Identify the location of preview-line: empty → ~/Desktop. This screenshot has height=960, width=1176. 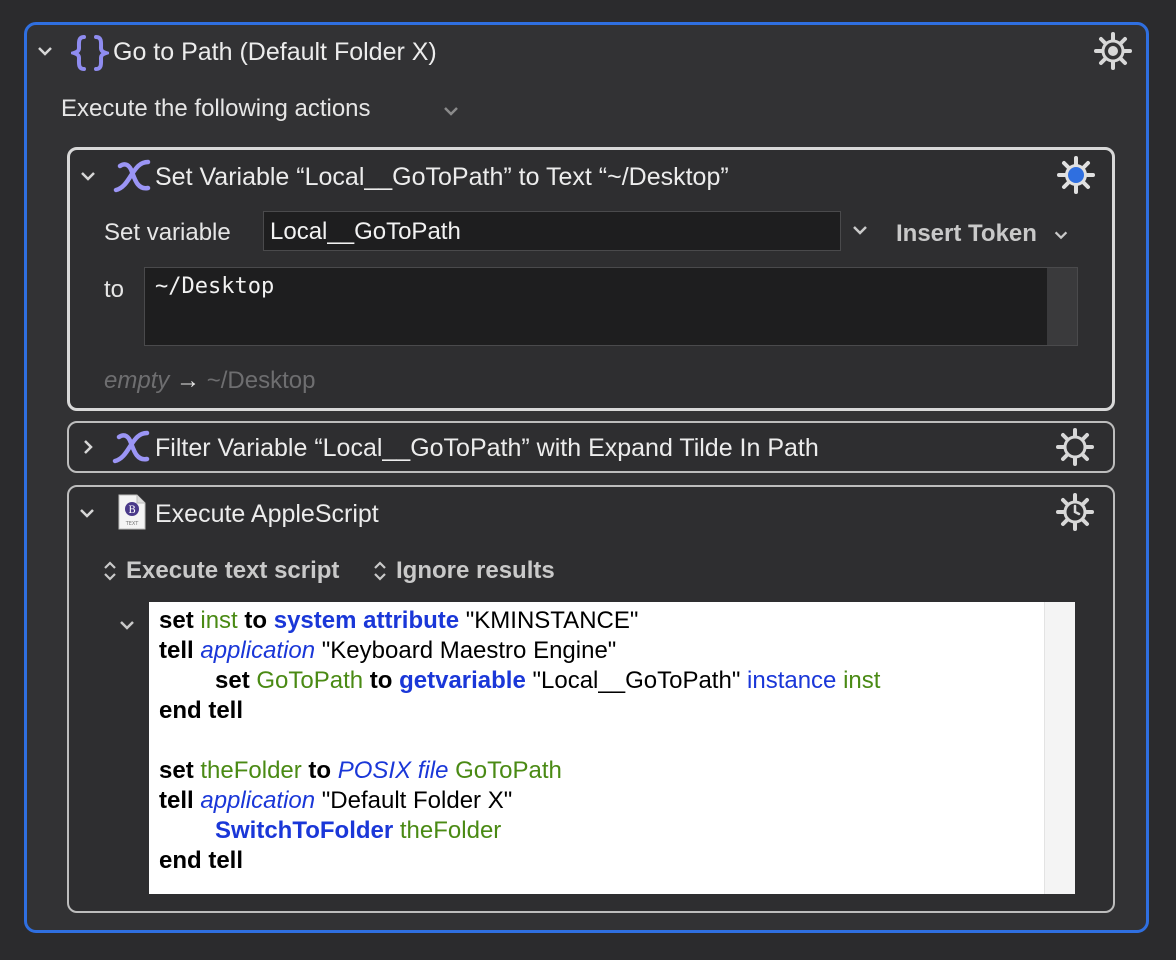
(209, 381).